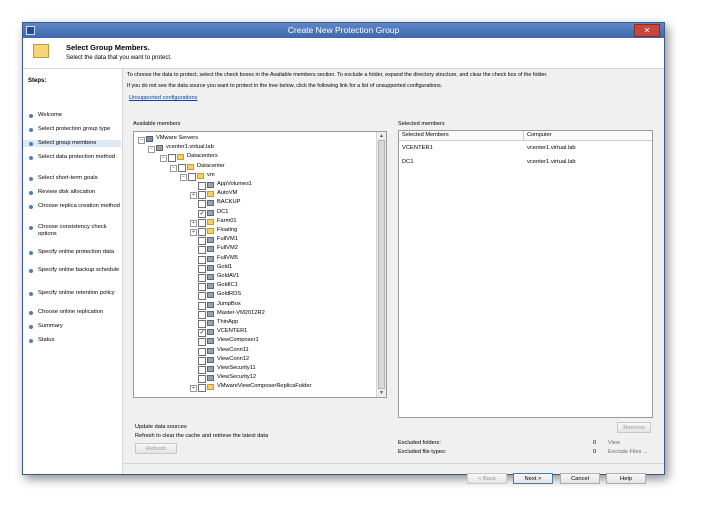  What do you see at coordinates (77, 157) in the screenshot?
I see `step-label: Select data protection method` at bounding box center [77, 157].